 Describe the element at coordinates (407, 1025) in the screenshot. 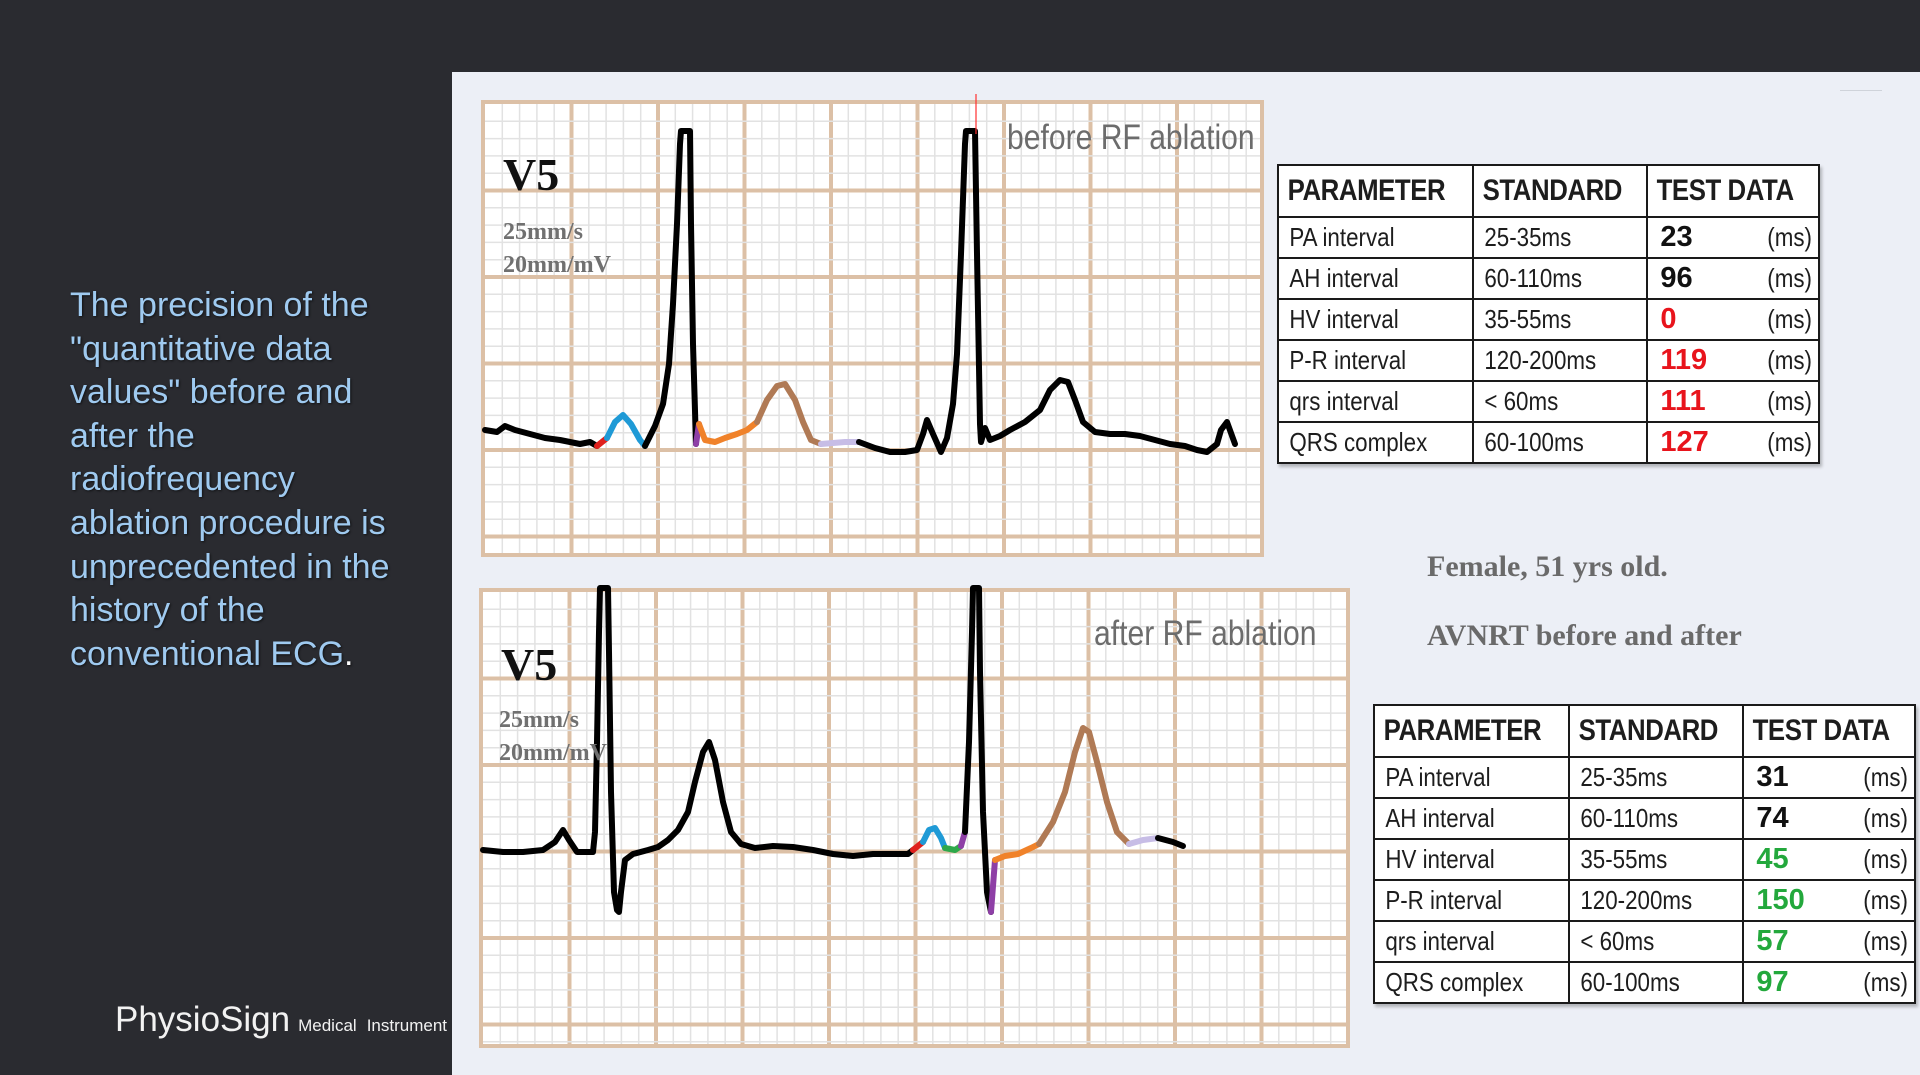

I see `brand-subtitle-instrument: Instrument` at that location.